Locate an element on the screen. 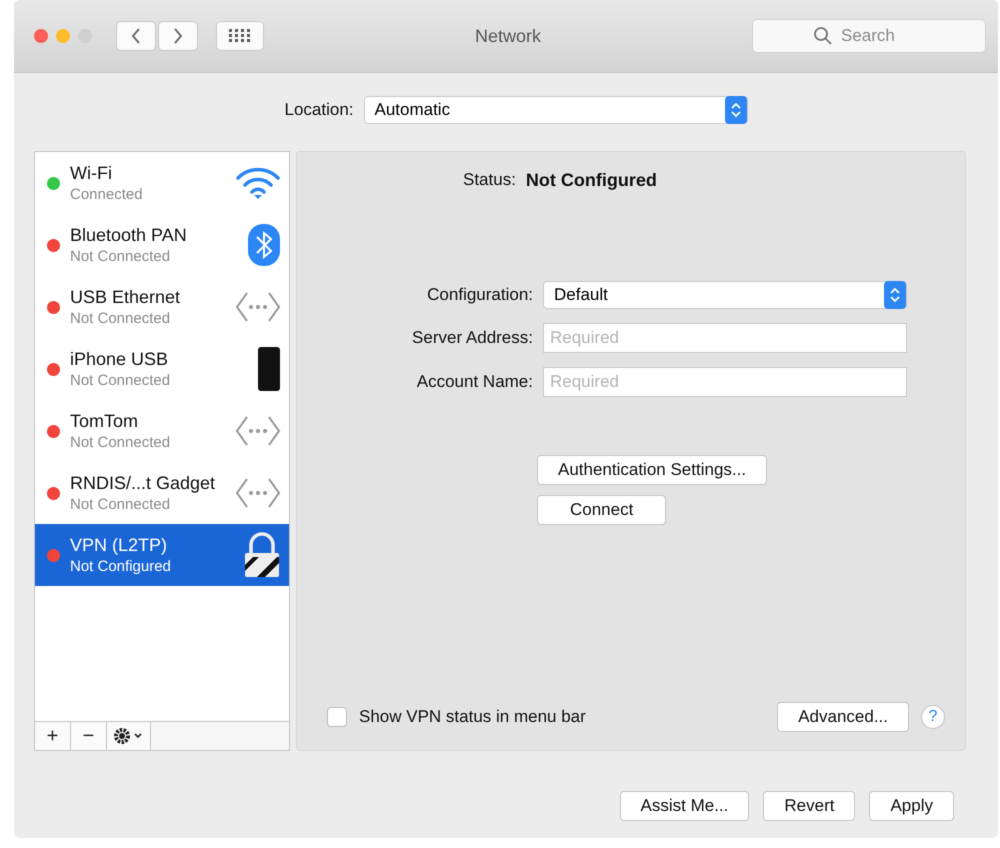 Image resolution: width=1000 pixels, height=848 pixels. footer-button: Revert is located at coordinates (809, 806).